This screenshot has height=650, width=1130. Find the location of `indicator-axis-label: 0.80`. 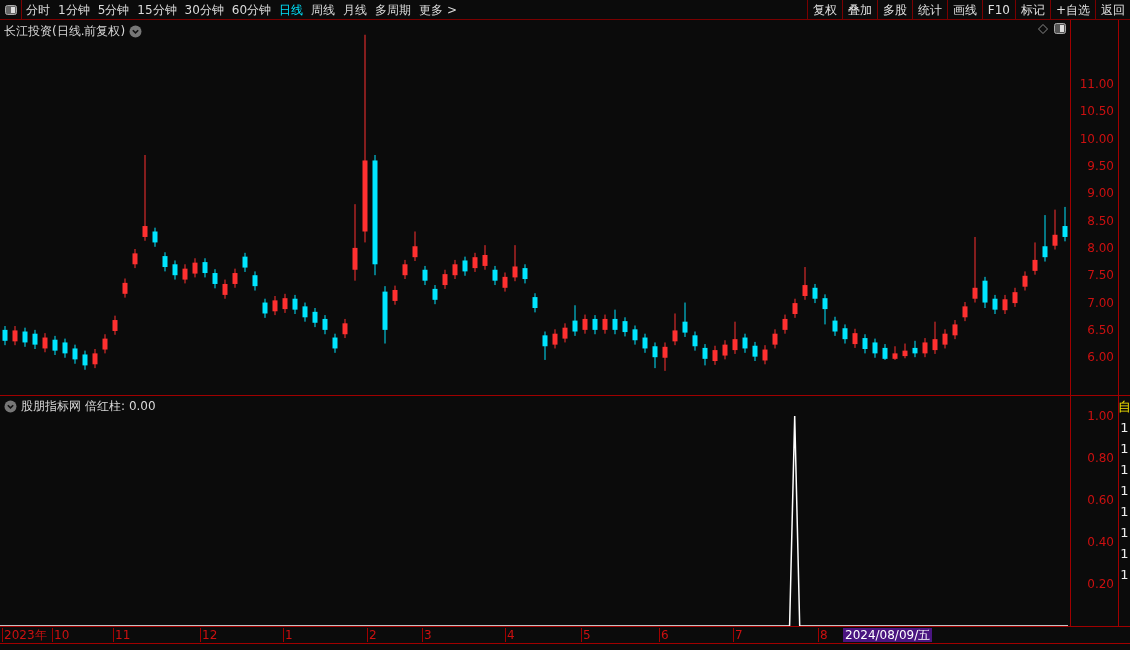

indicator-axis-label: 0.80 is located at coordinates (1100, 457).